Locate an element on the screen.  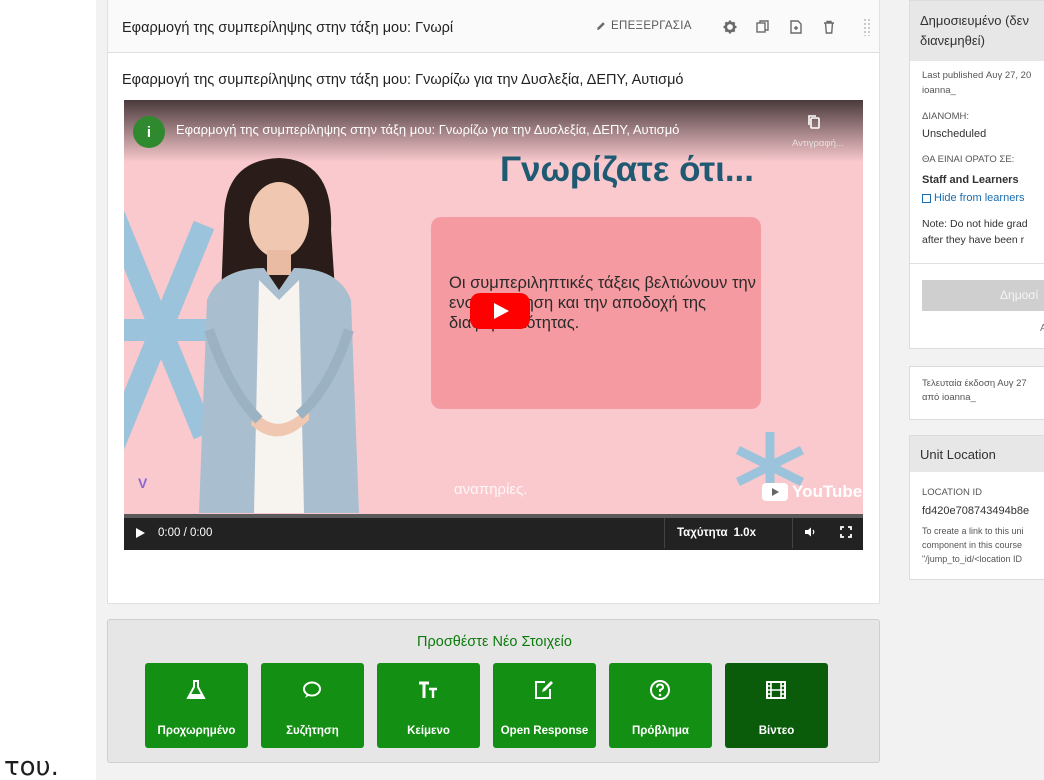
left-margin is located at coordinates (48, 390).